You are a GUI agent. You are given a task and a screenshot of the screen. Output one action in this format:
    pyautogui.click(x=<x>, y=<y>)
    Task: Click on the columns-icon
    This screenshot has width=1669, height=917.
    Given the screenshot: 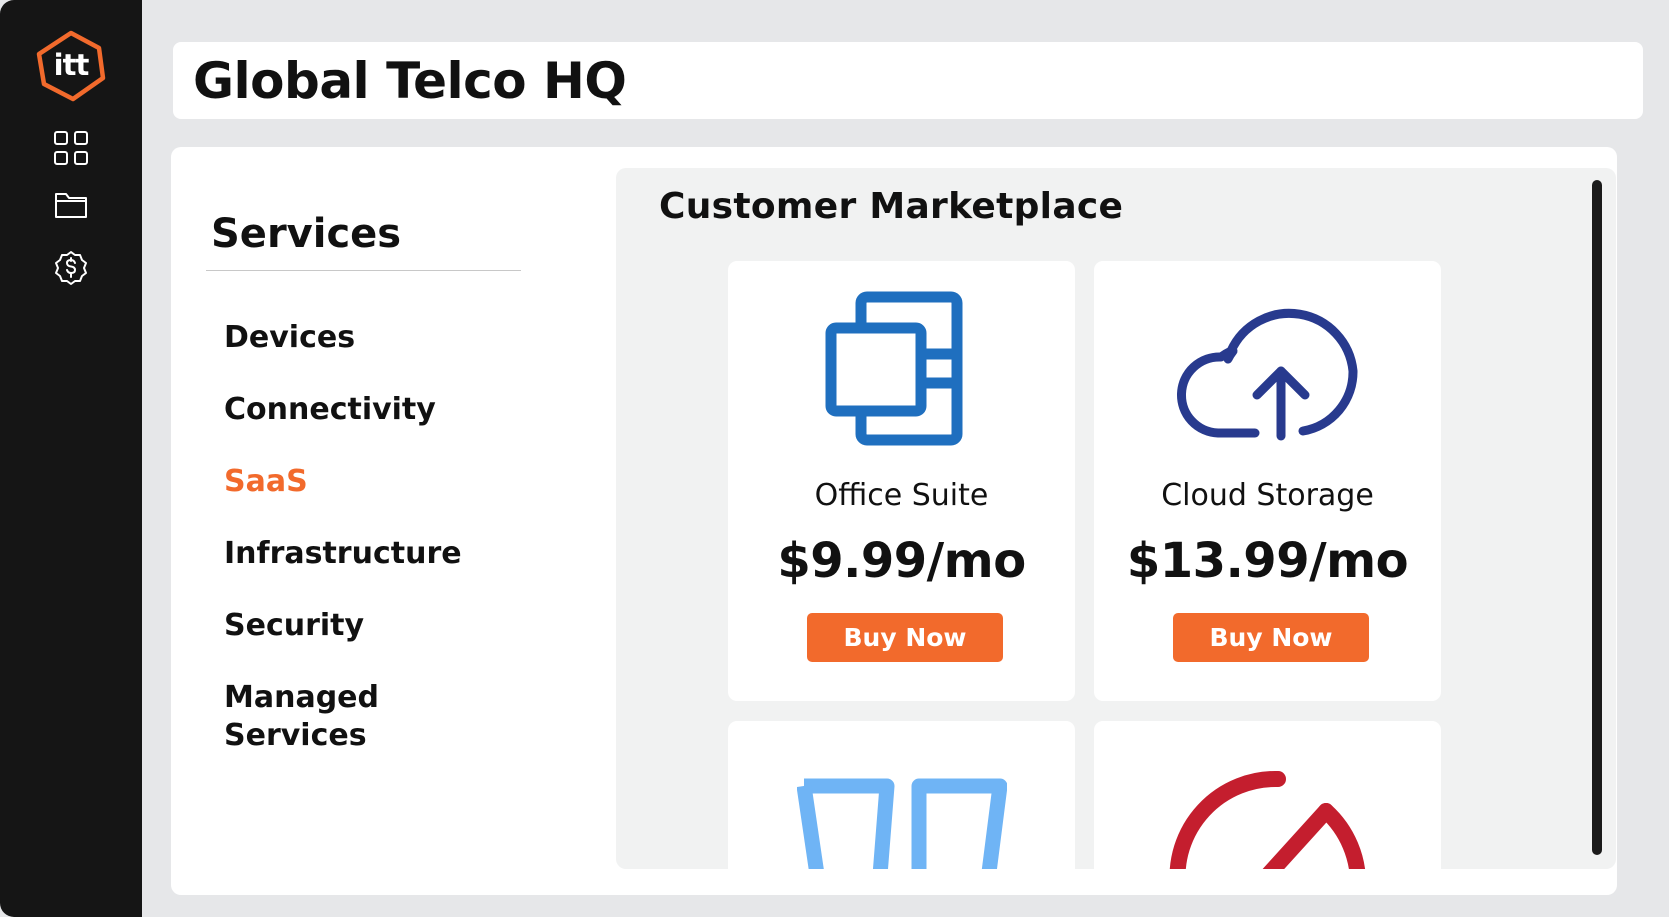 What is the action you would take?
    pyautogui.click(x=901, y=823)
    